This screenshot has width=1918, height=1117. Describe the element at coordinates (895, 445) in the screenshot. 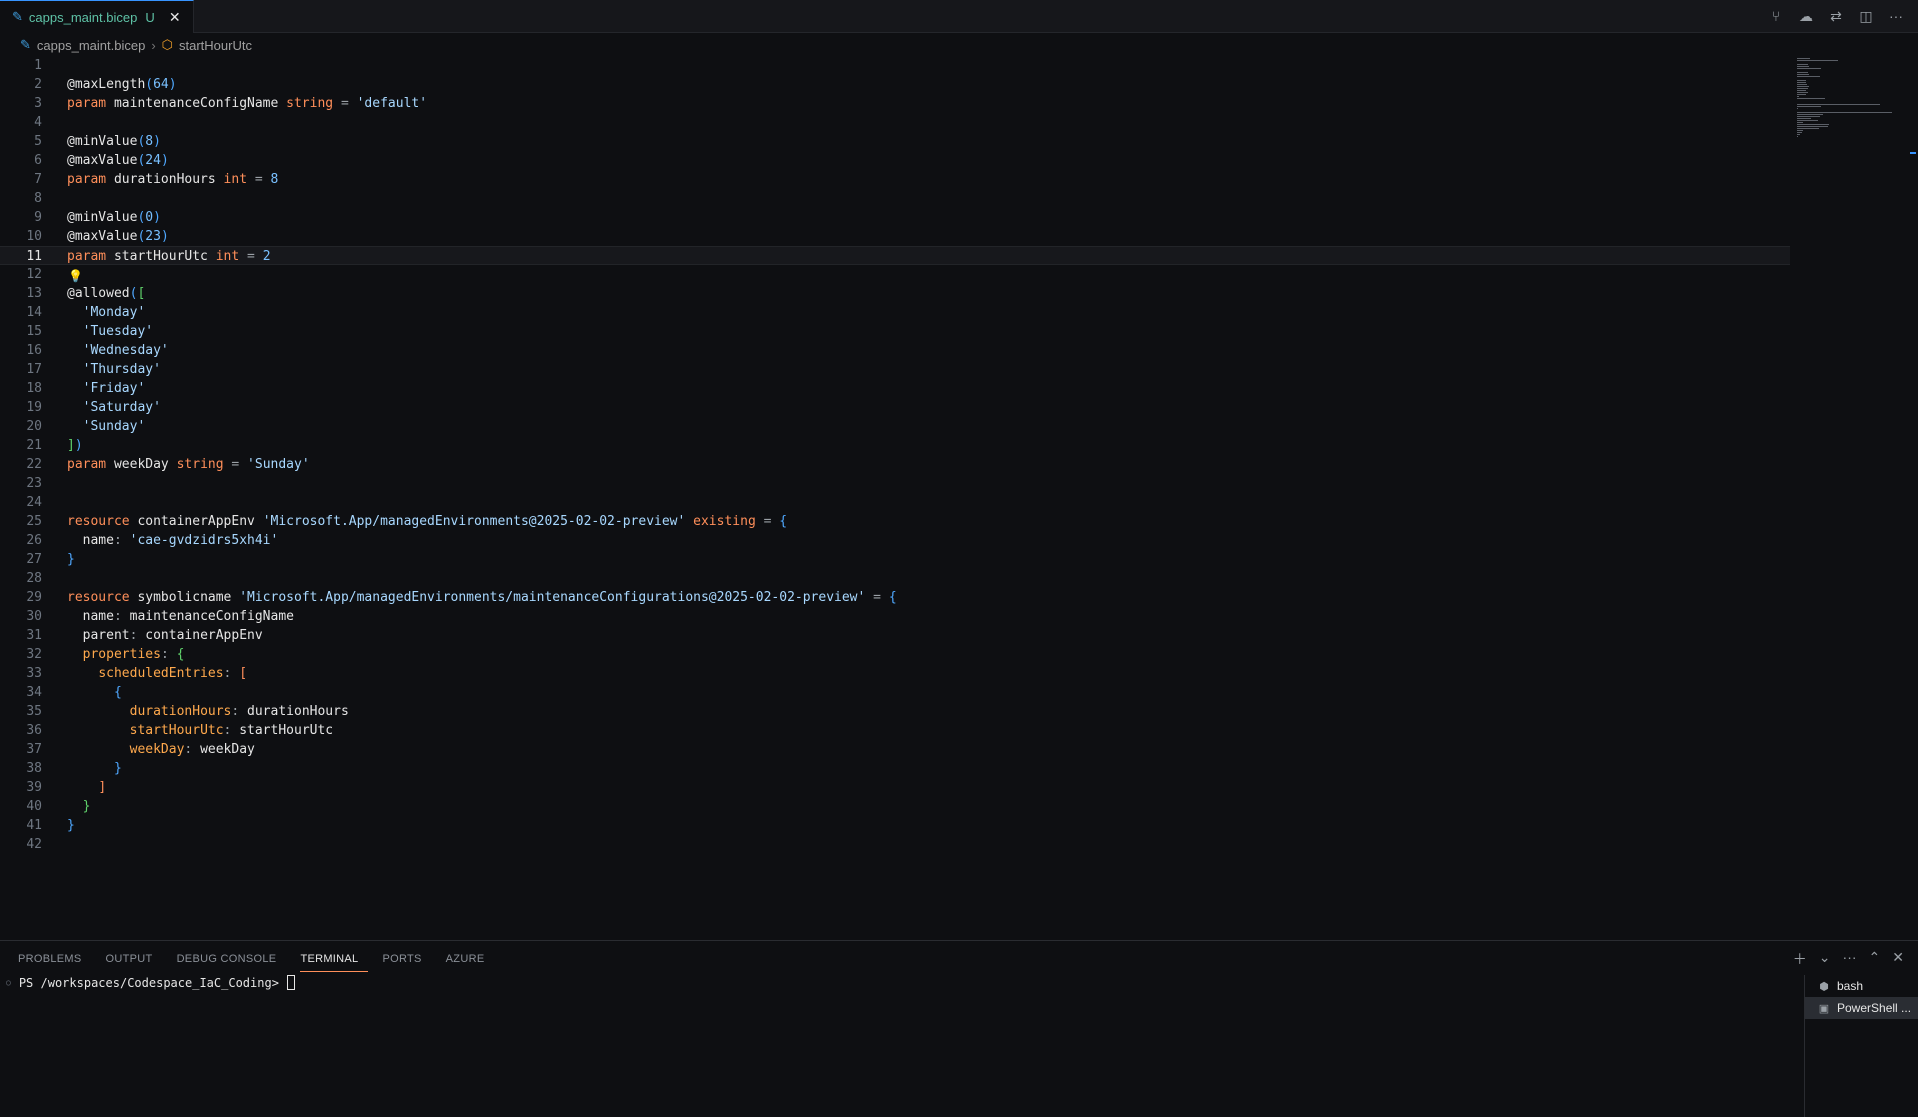

I see `code-line: 21])` at that location.